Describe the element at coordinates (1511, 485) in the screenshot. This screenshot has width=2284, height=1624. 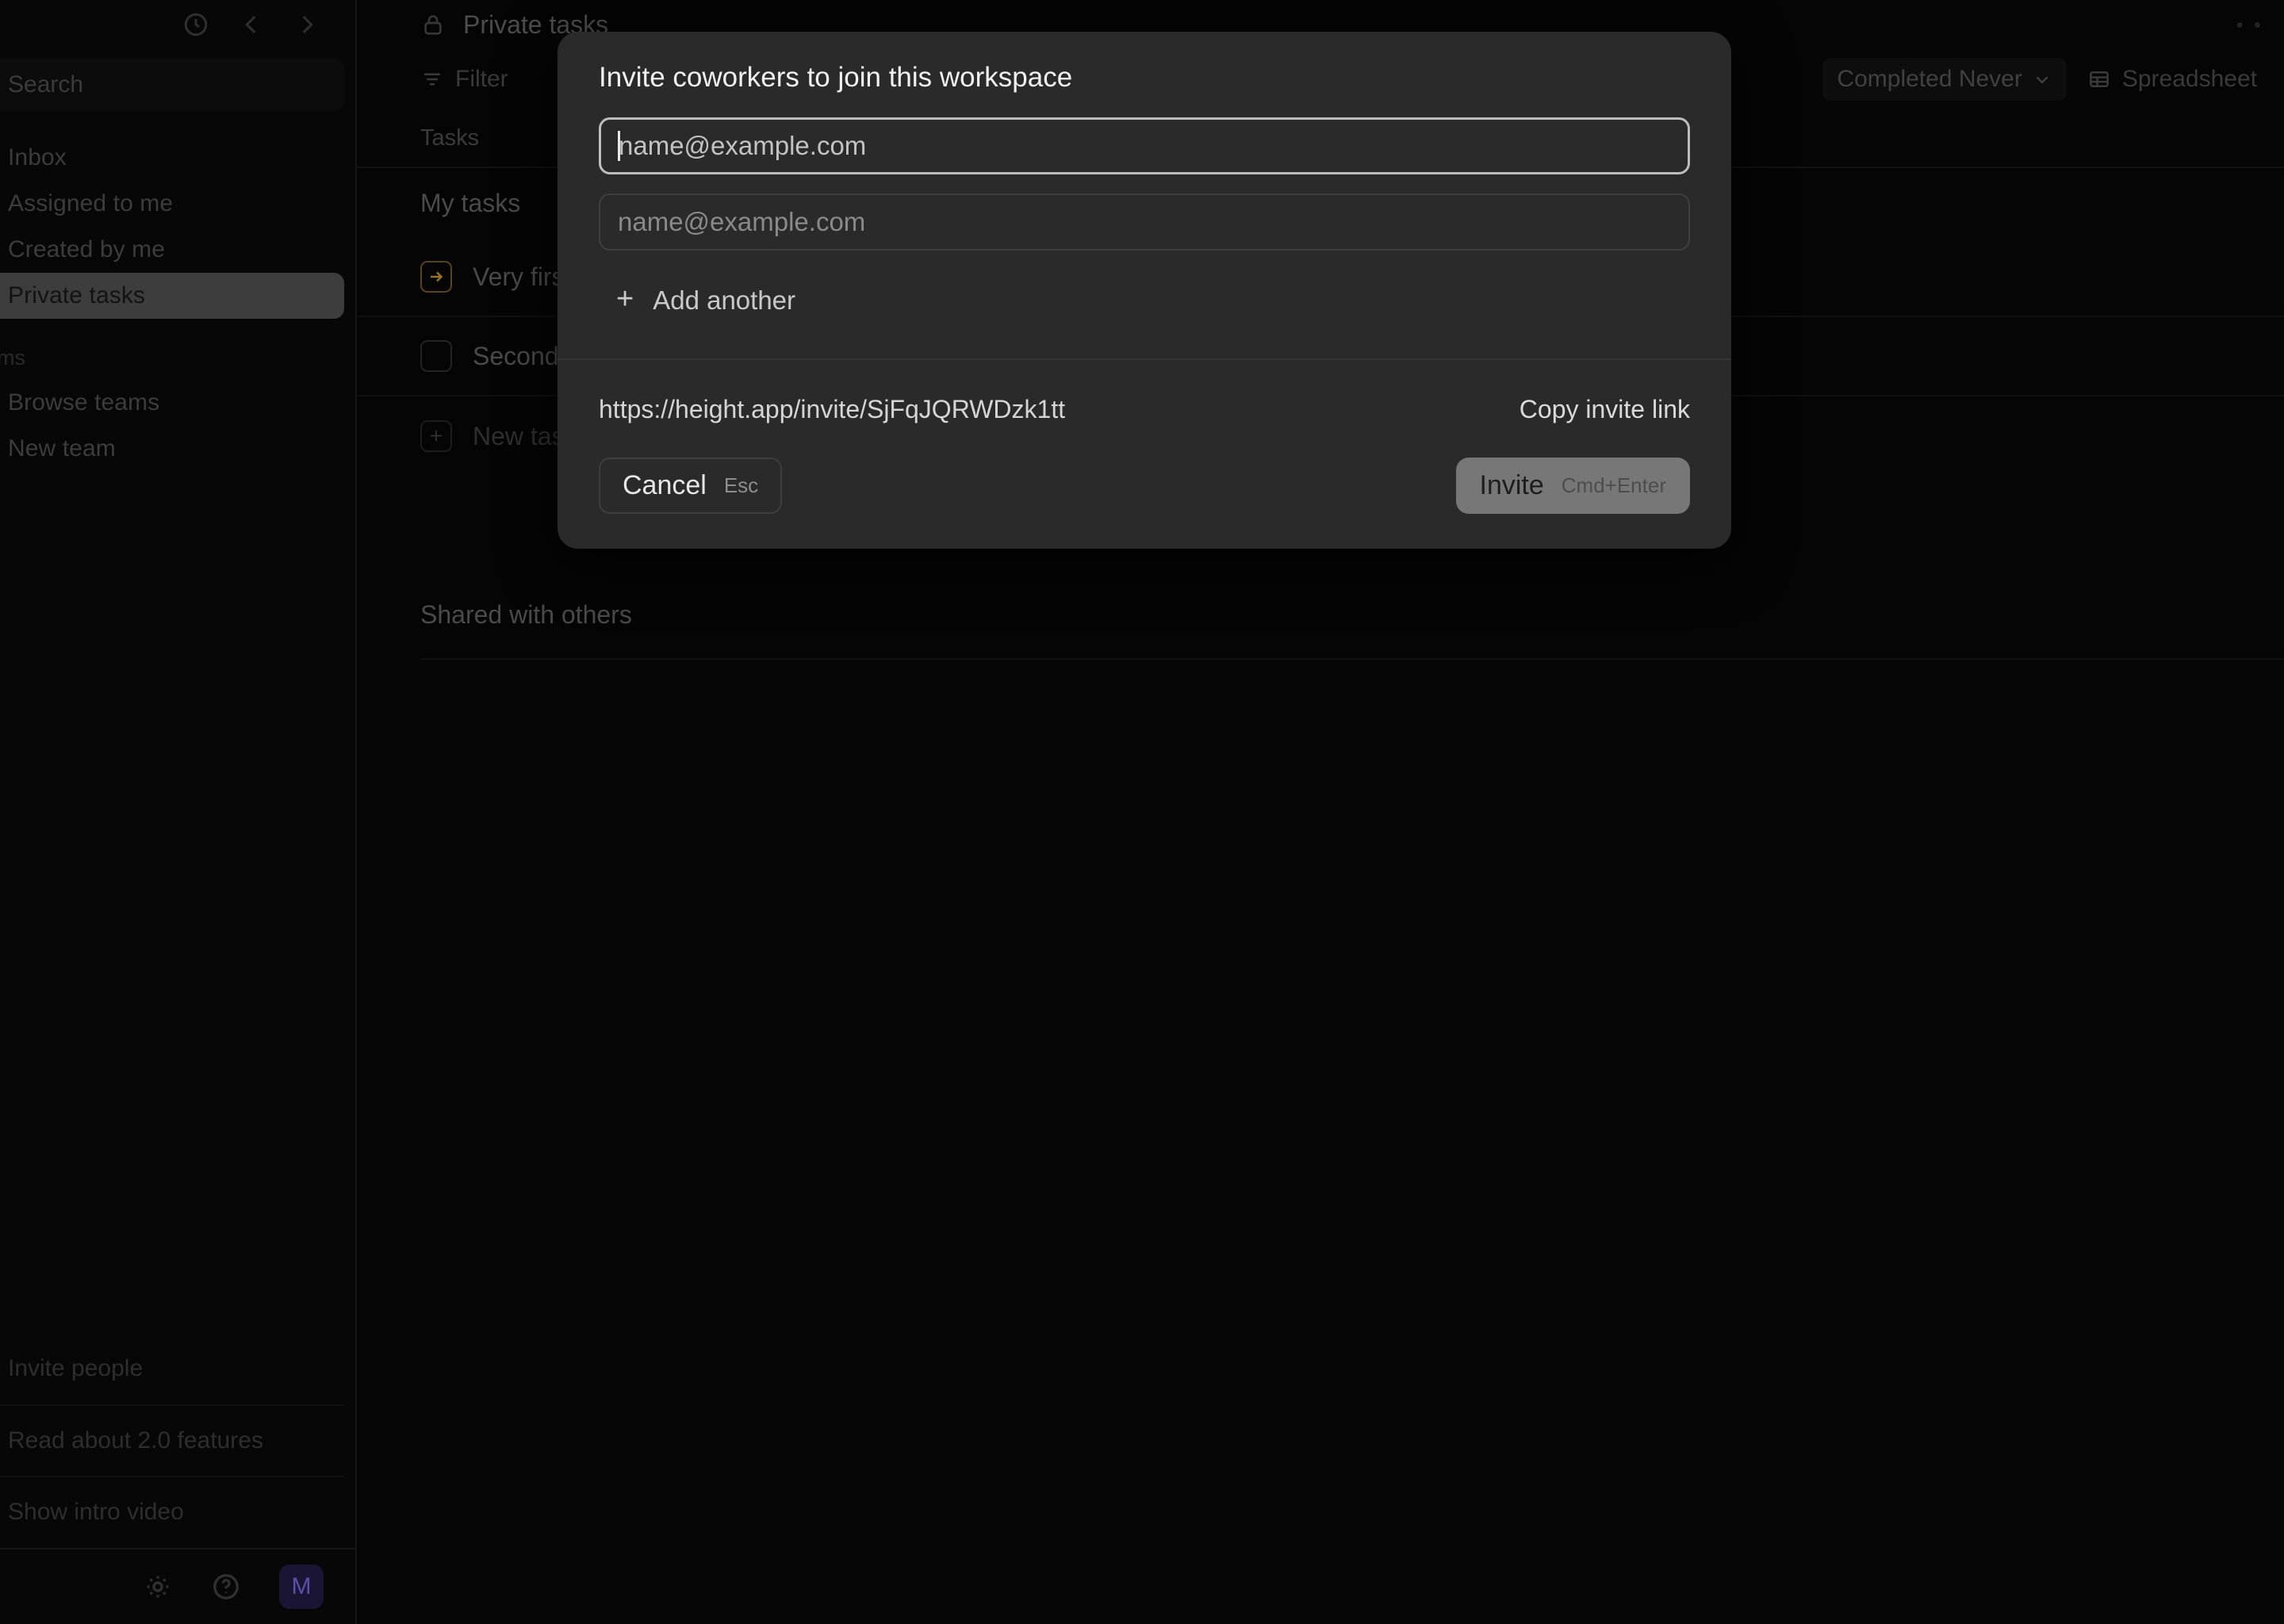
I see `invite-label: Invite` at that location.